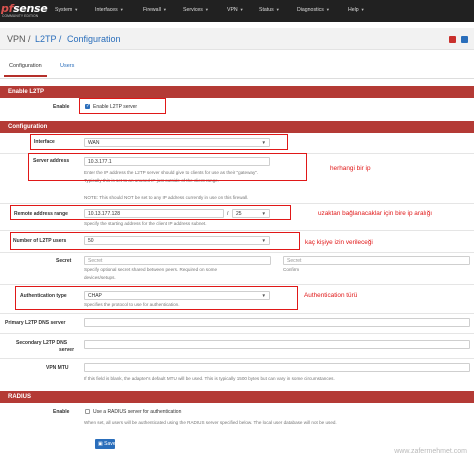  I want to click on nav-label: Firewall, so click(152, 10).